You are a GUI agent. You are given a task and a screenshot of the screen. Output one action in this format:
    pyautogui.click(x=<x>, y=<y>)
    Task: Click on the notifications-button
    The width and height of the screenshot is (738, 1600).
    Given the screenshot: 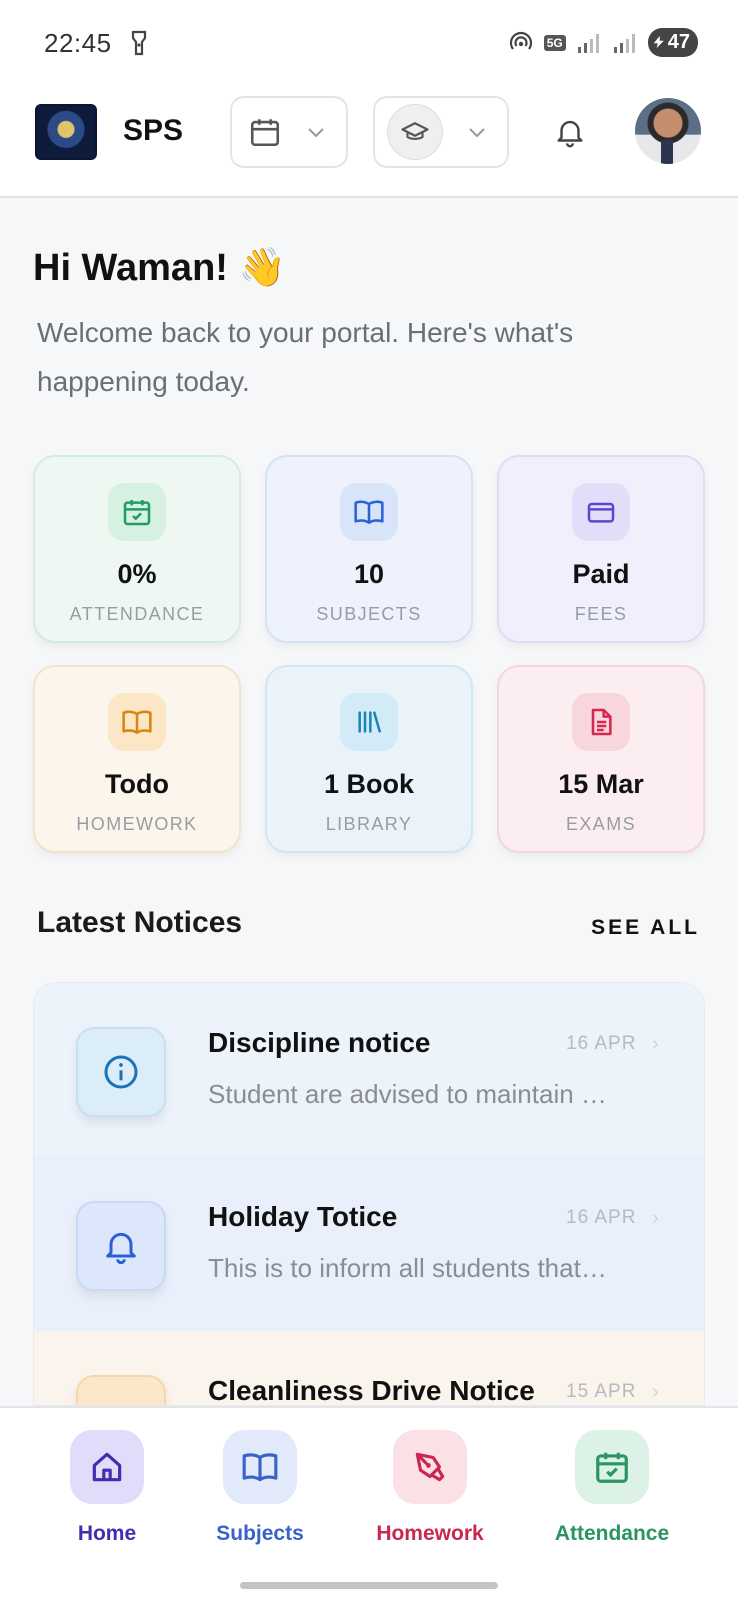 What is the action you would take?
    pyautogui.click(x=570, y=132)
    